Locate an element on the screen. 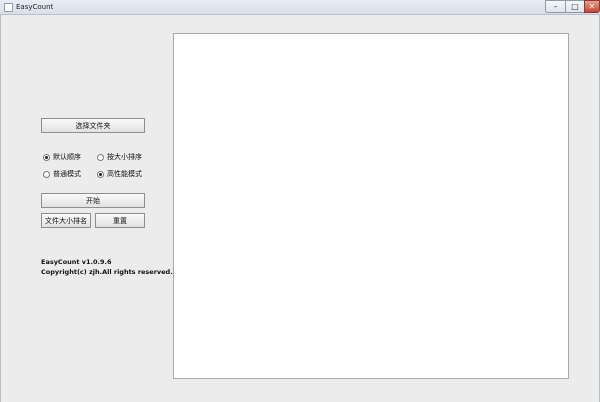  radio-label: 普通模式 is located at coordinates (67, 174).